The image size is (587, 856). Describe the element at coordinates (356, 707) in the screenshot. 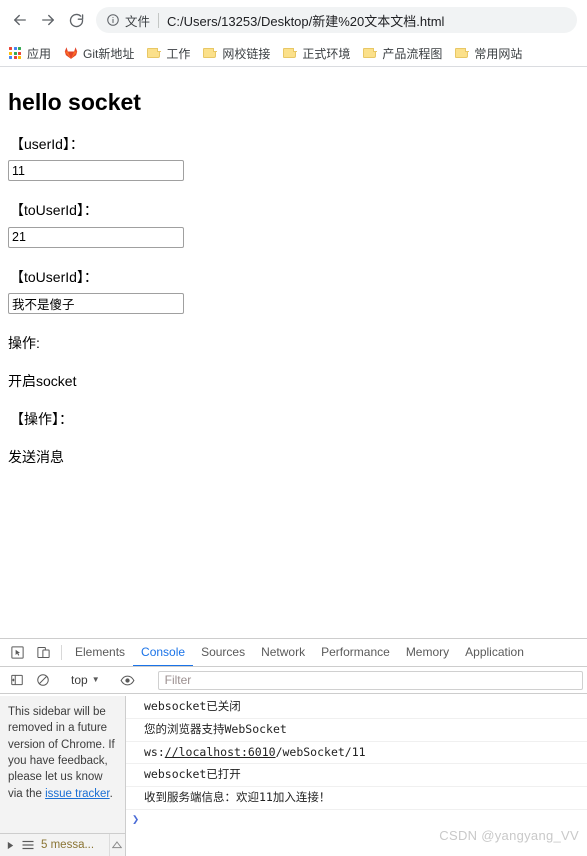

I see `console-row: websocket已关闭` at that location.